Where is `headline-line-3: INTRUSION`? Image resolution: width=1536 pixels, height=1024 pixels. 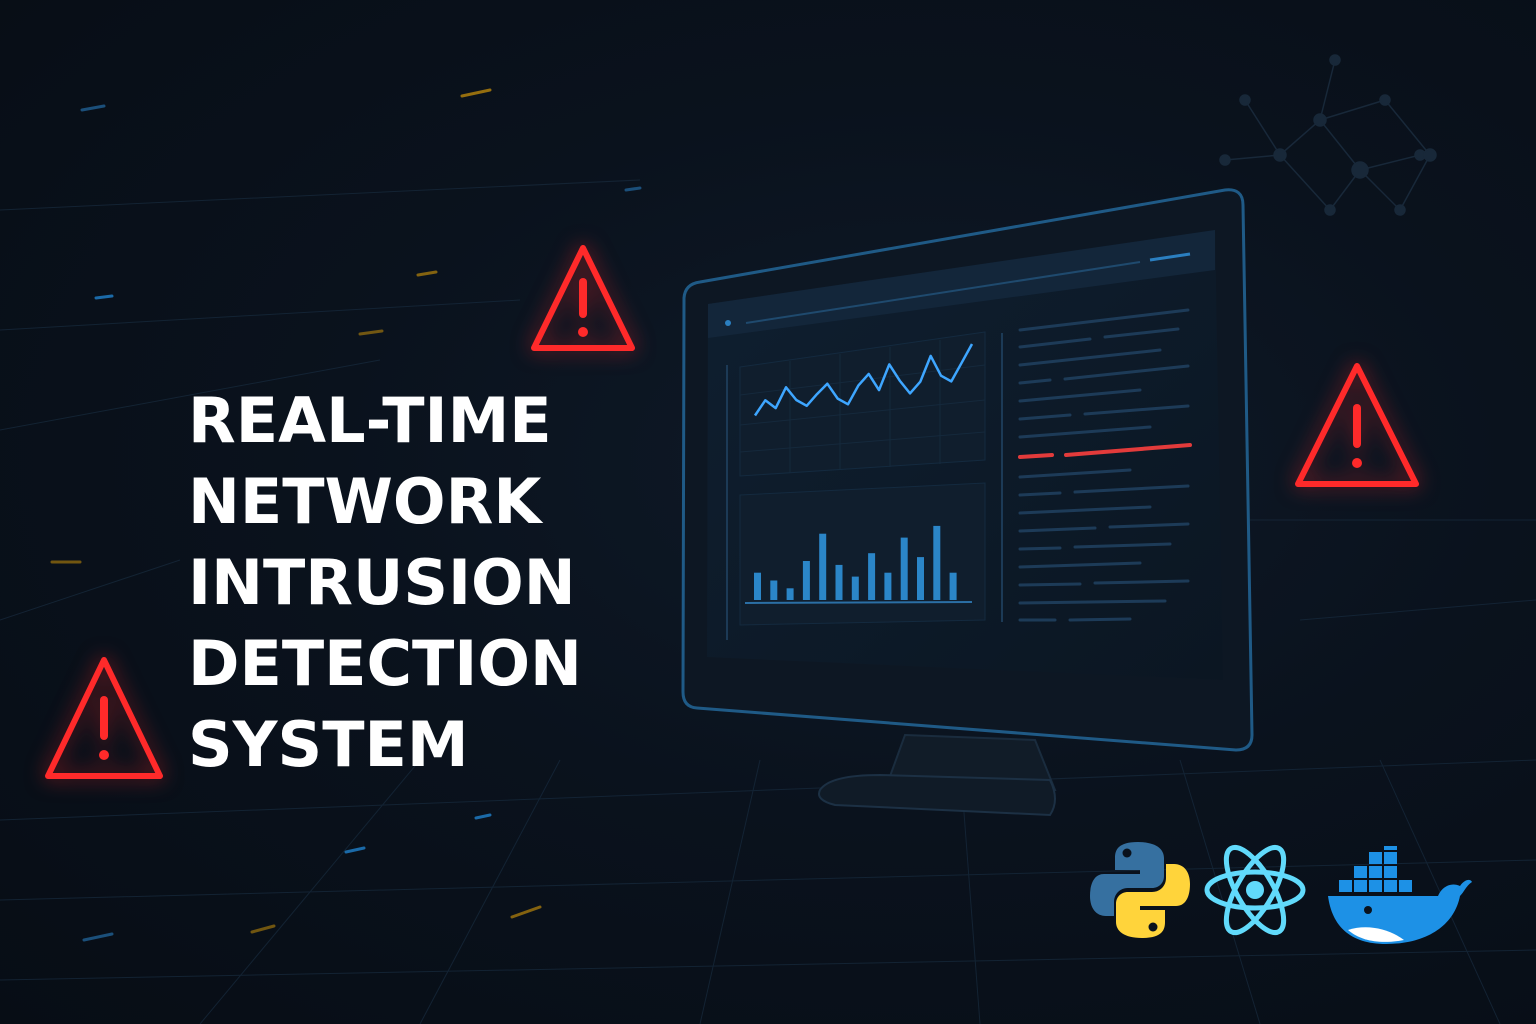
headline-line-3: INTRUSION is located at coordinates (382, 582).